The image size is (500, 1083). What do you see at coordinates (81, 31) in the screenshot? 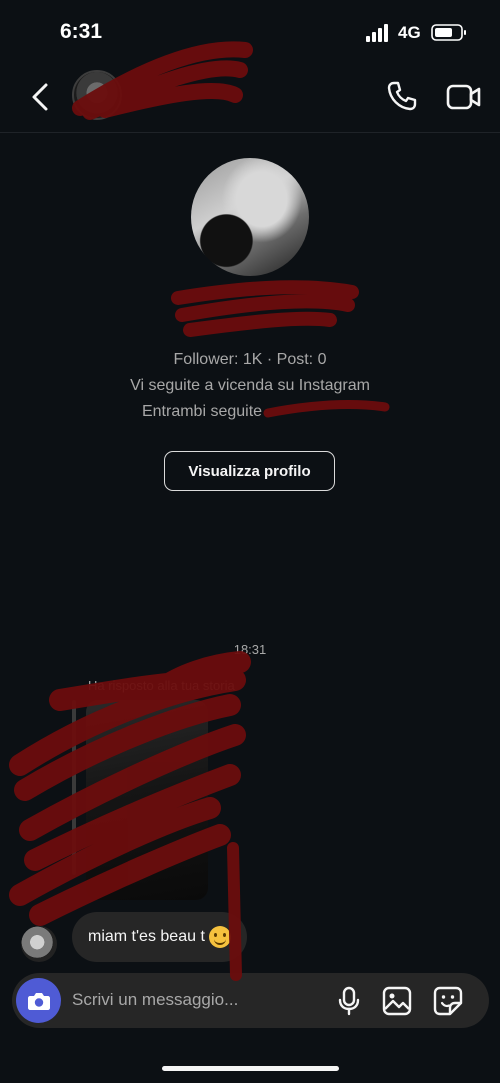
I see `status-time: 6:31` at bounding box center [81, 31].